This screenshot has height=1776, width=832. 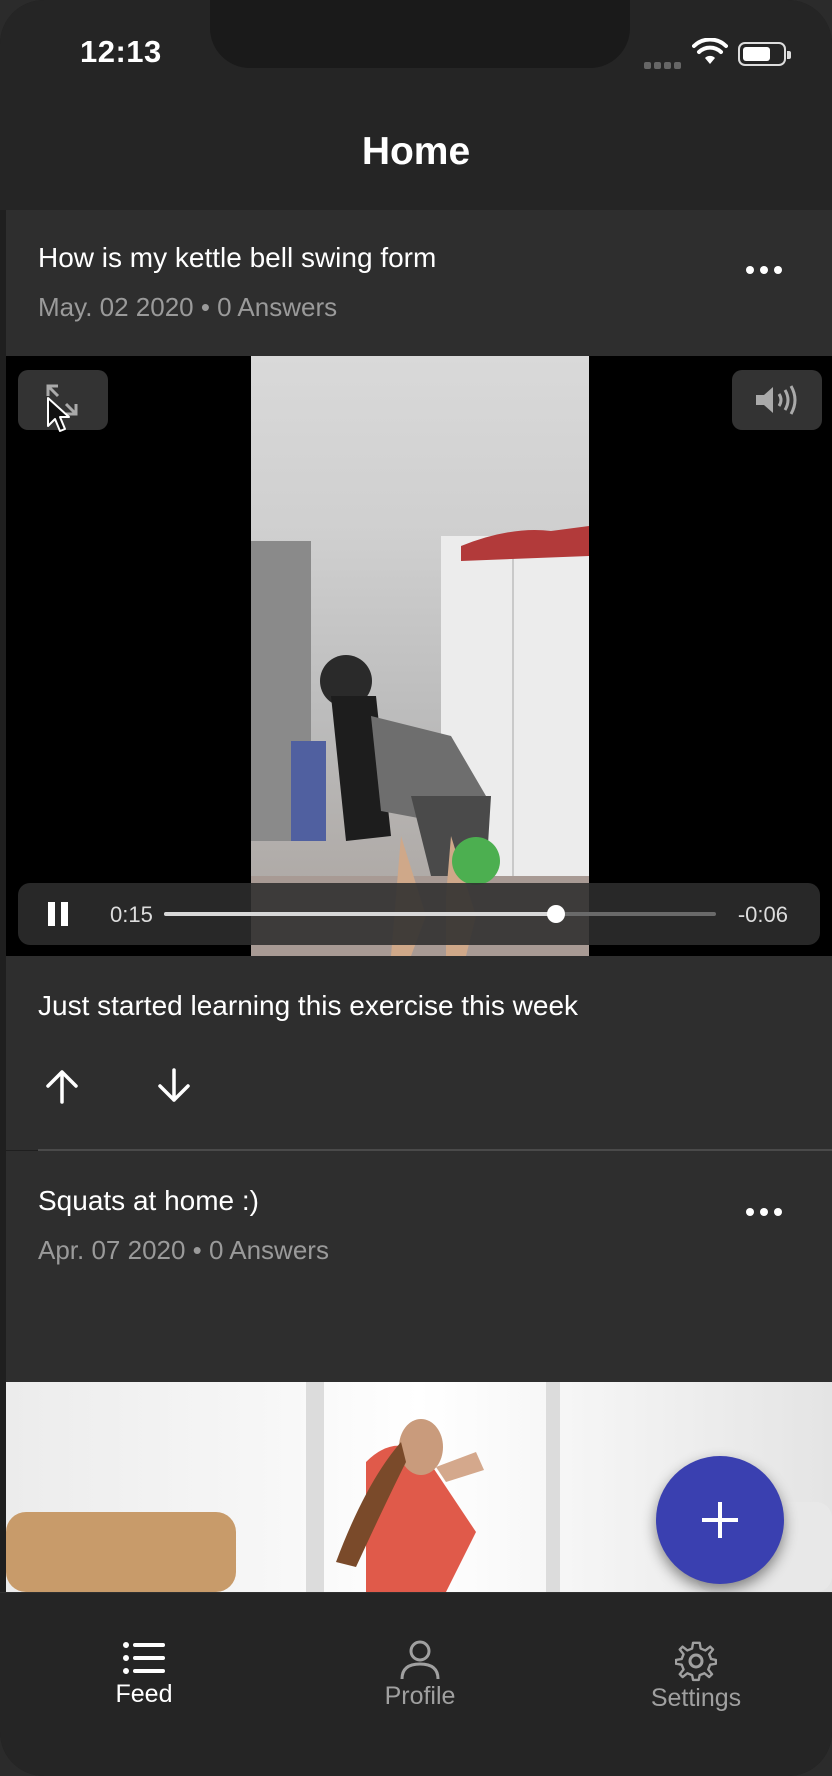 What do you see at coordinates (720, 1520) in the screenshot?
I see `add-post-button` at bounding box center [720, 1520].